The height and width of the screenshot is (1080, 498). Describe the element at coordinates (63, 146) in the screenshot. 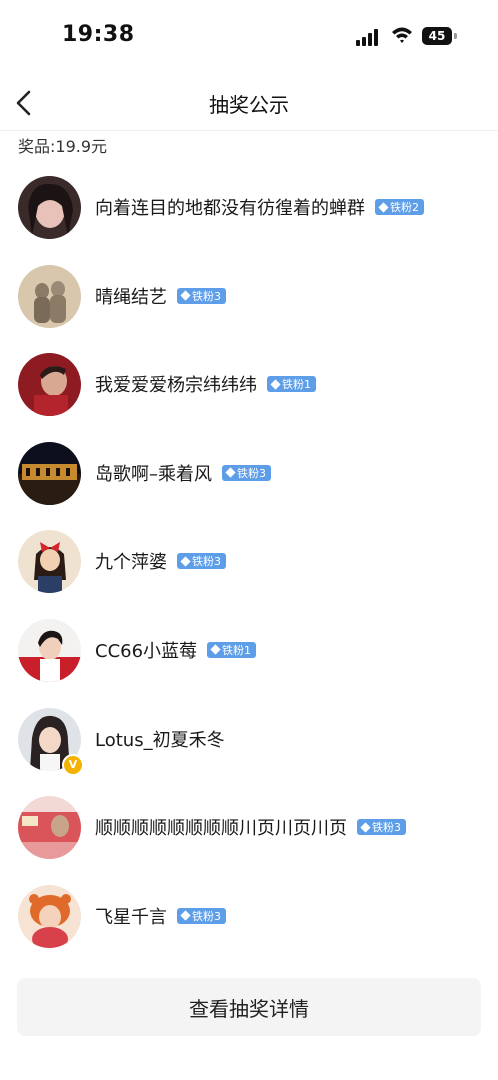

I see `prize-label: 奖品:19.9元` at that location.